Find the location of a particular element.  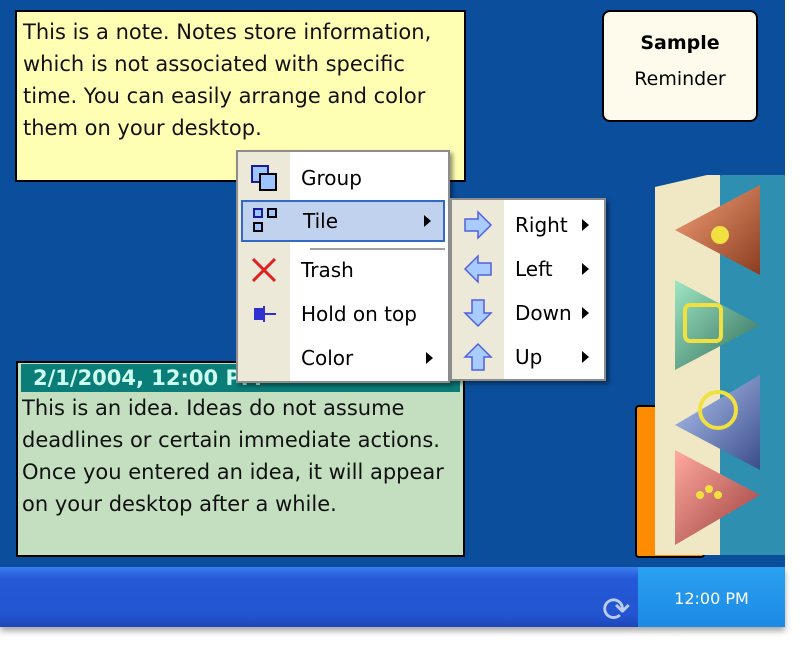

menu-item-tile: Tile is located at coordinates (343, 221).